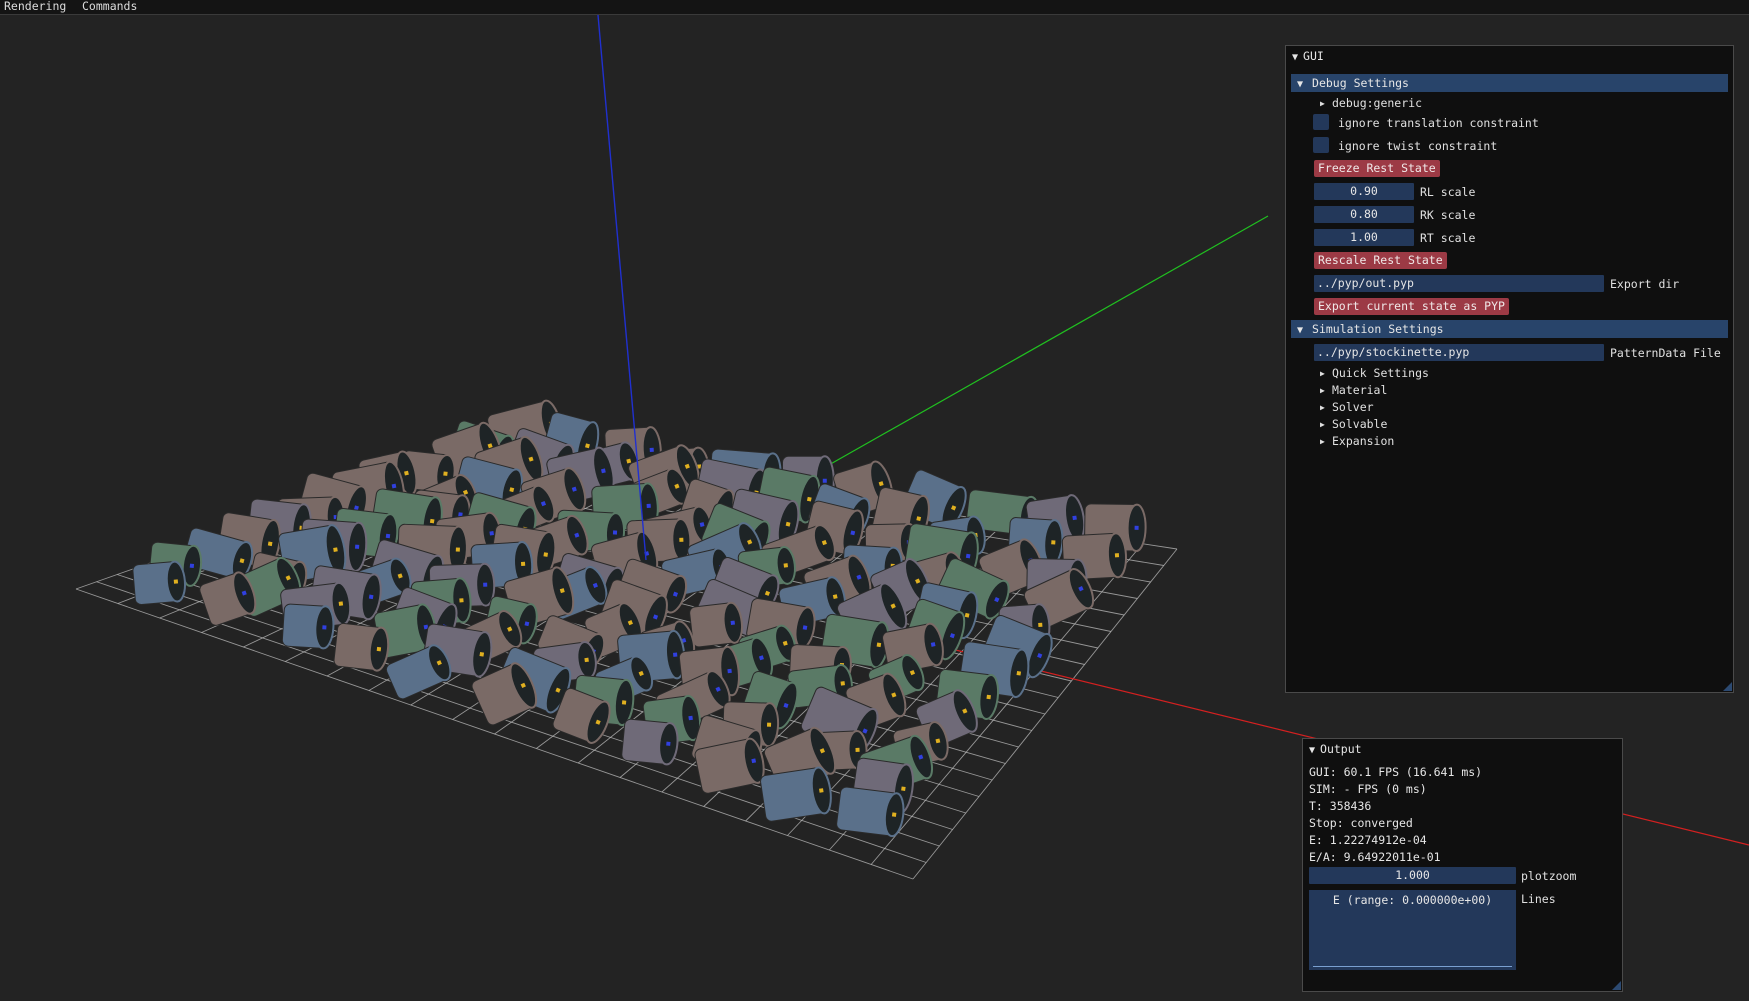 The height and width of the screenshot is (1001, 1749). Describe the element at coordinates (1321, 122) in the screenshot. I see `ignore-translation-checkbox` at that location.